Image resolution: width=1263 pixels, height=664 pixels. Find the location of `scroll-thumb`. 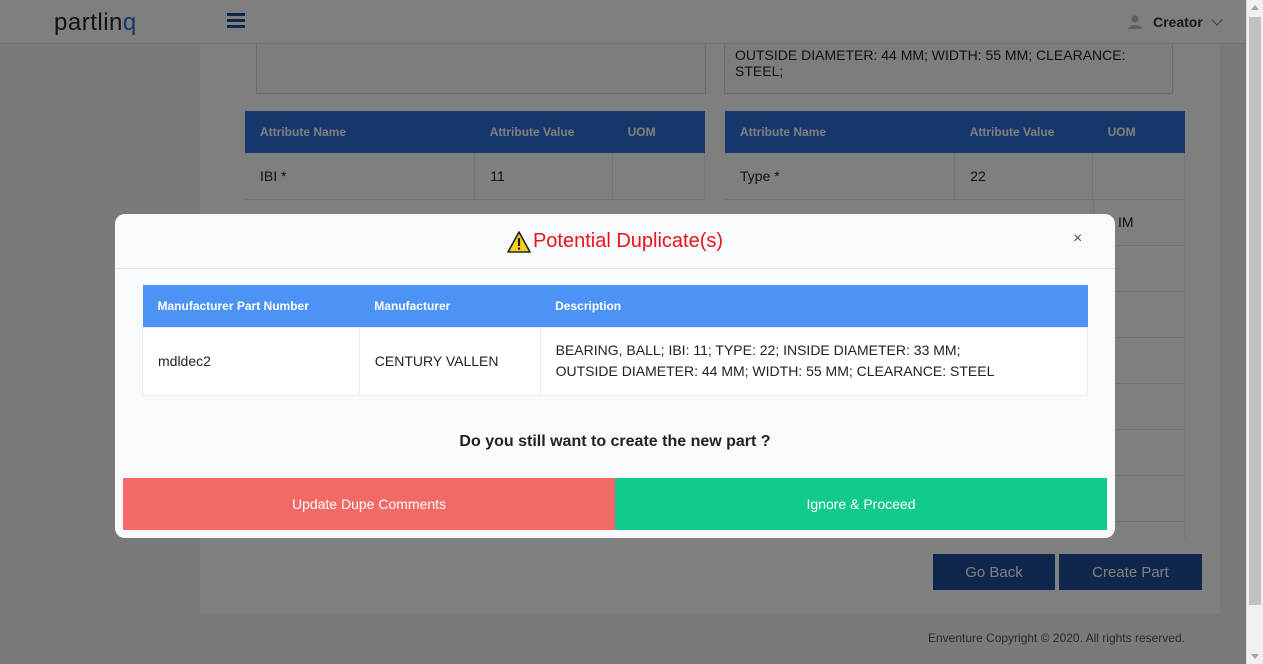

scroll-thumb is located at coordinates (1255, 311).